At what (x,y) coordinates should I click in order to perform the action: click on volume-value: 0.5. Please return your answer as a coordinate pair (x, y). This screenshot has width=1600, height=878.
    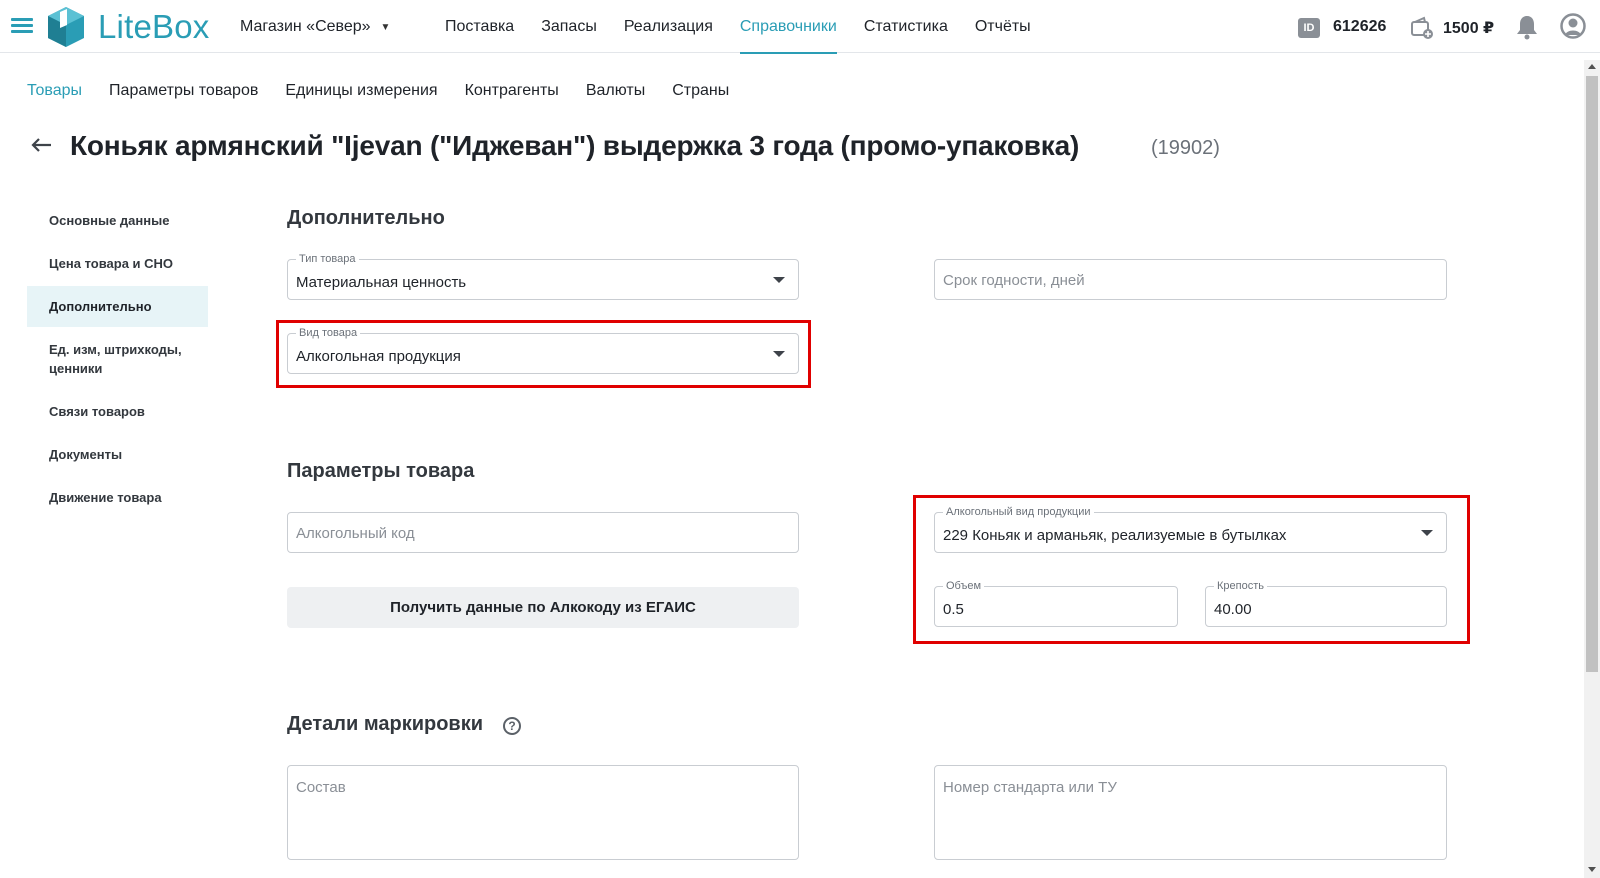
    Looking at the image, I should click on (953, 609).